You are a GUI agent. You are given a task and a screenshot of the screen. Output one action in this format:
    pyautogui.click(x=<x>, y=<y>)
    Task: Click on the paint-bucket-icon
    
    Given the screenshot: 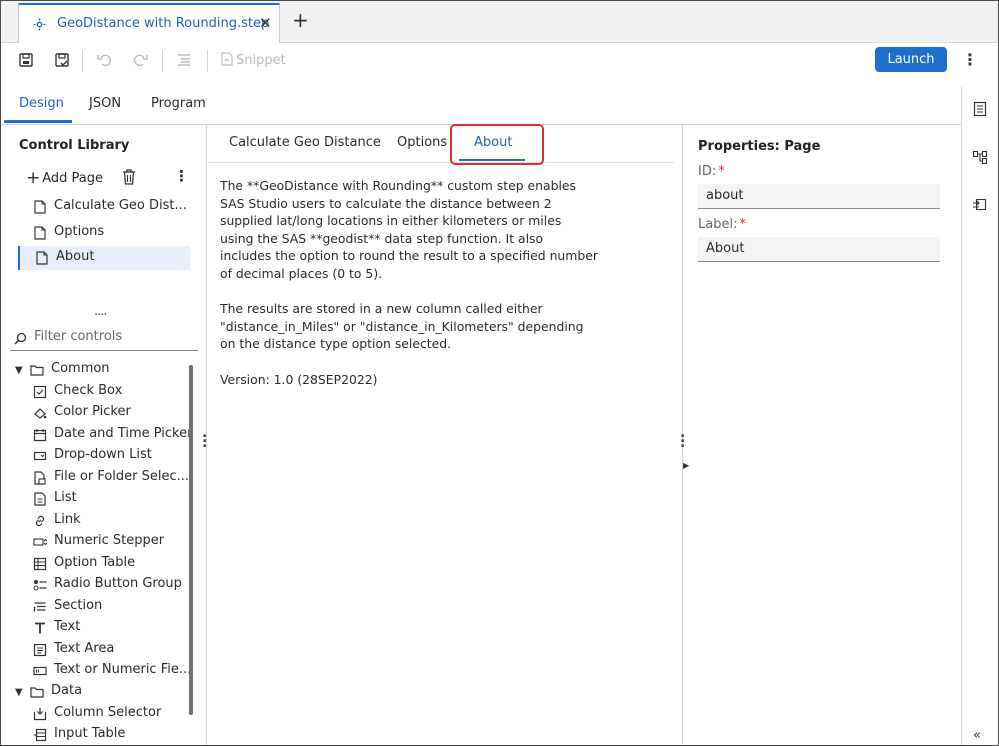 What is the action you would take?
    pyautogui.click(x=40, y=413)
    